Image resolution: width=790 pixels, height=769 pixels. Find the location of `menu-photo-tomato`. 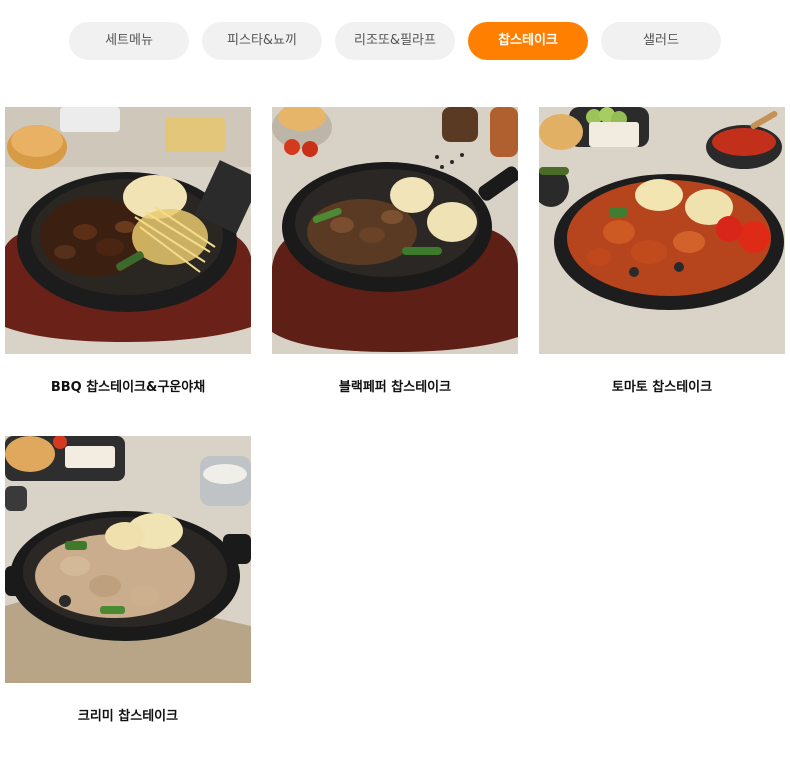

menu-photo-tomato is located at coordinates (662, 230).